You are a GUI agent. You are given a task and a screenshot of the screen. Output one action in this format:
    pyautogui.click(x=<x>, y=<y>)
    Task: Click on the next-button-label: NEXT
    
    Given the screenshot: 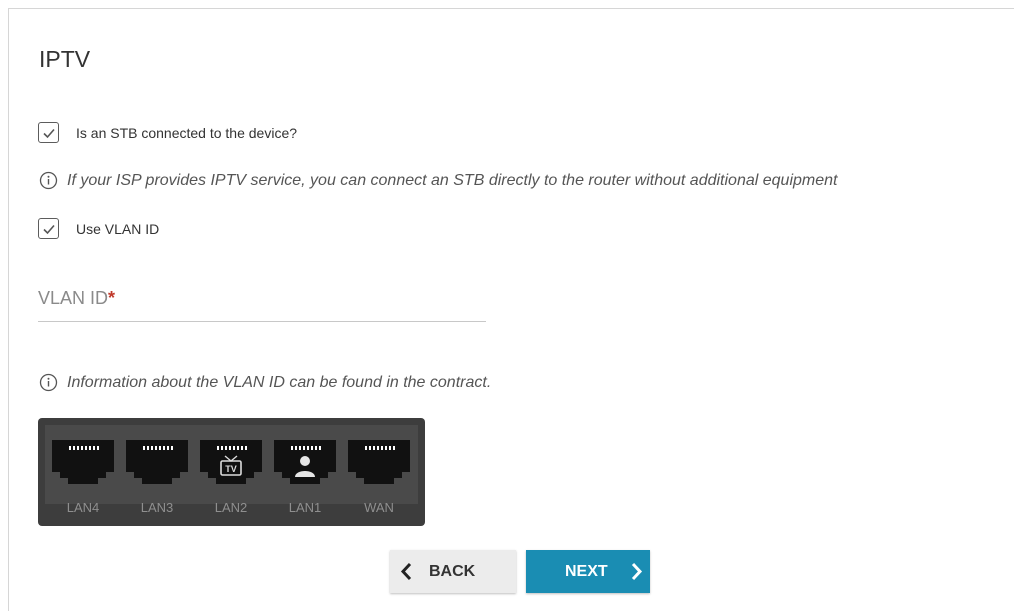 What is the action you would take?
    pyautogui.click(x=586, y=571)
    